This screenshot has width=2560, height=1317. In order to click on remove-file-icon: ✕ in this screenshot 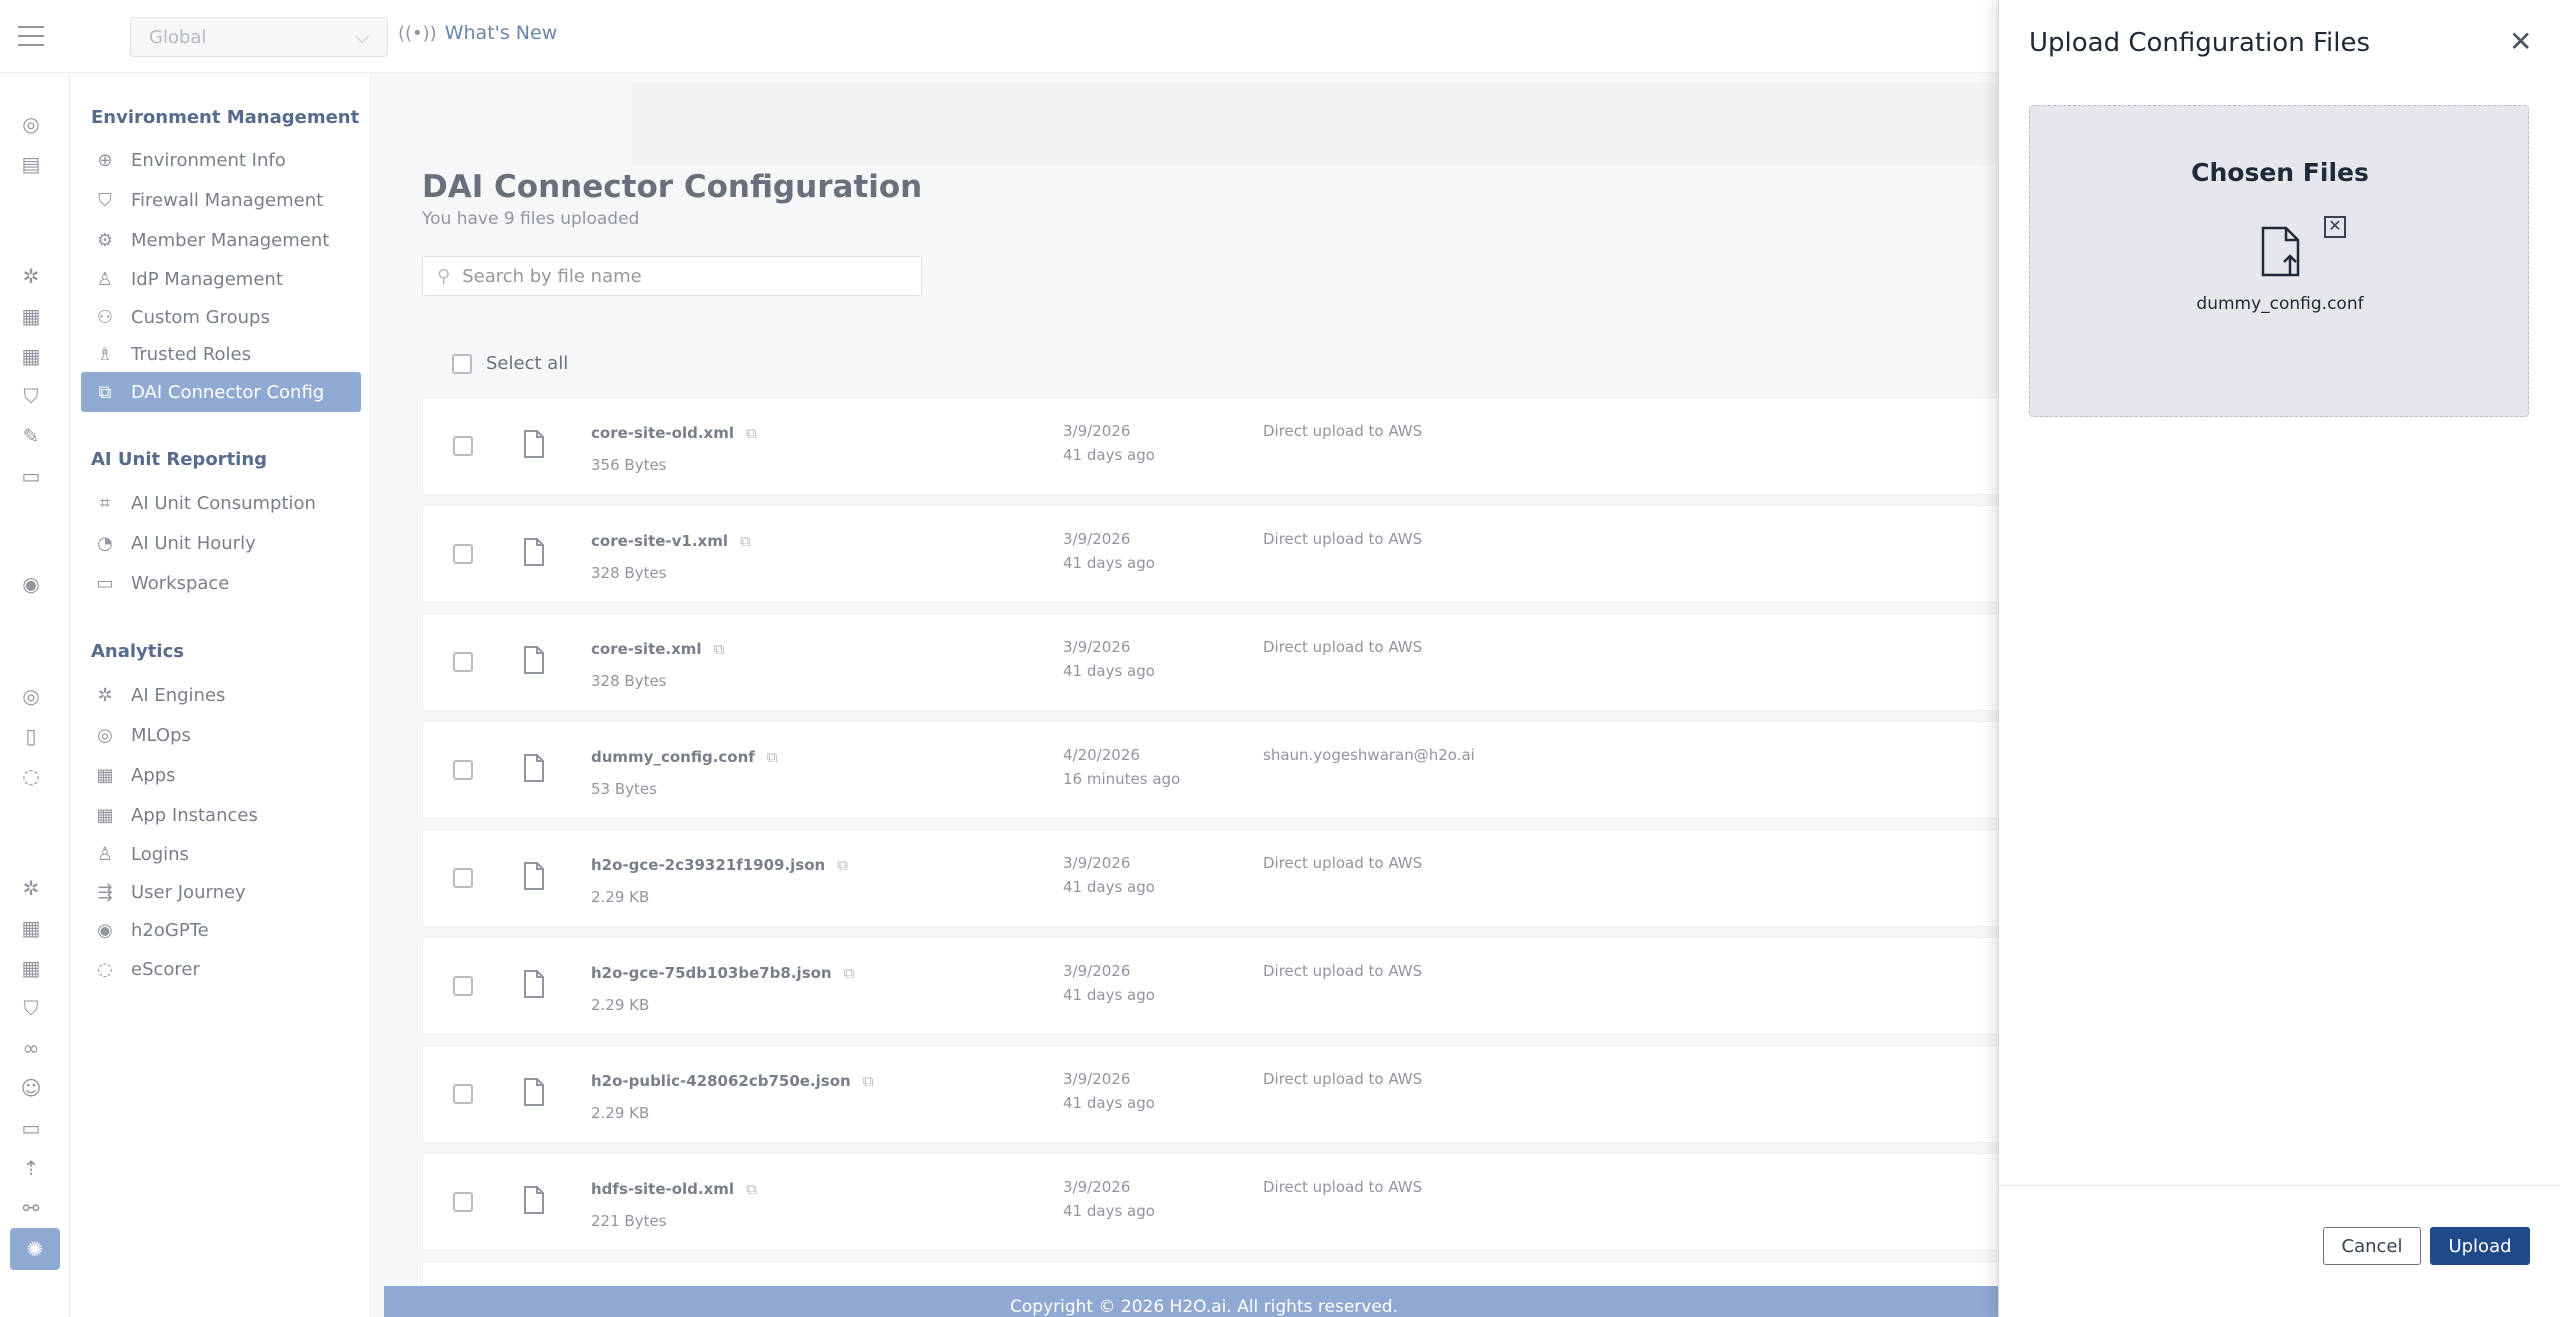, I will do `click(2335, 227)`.